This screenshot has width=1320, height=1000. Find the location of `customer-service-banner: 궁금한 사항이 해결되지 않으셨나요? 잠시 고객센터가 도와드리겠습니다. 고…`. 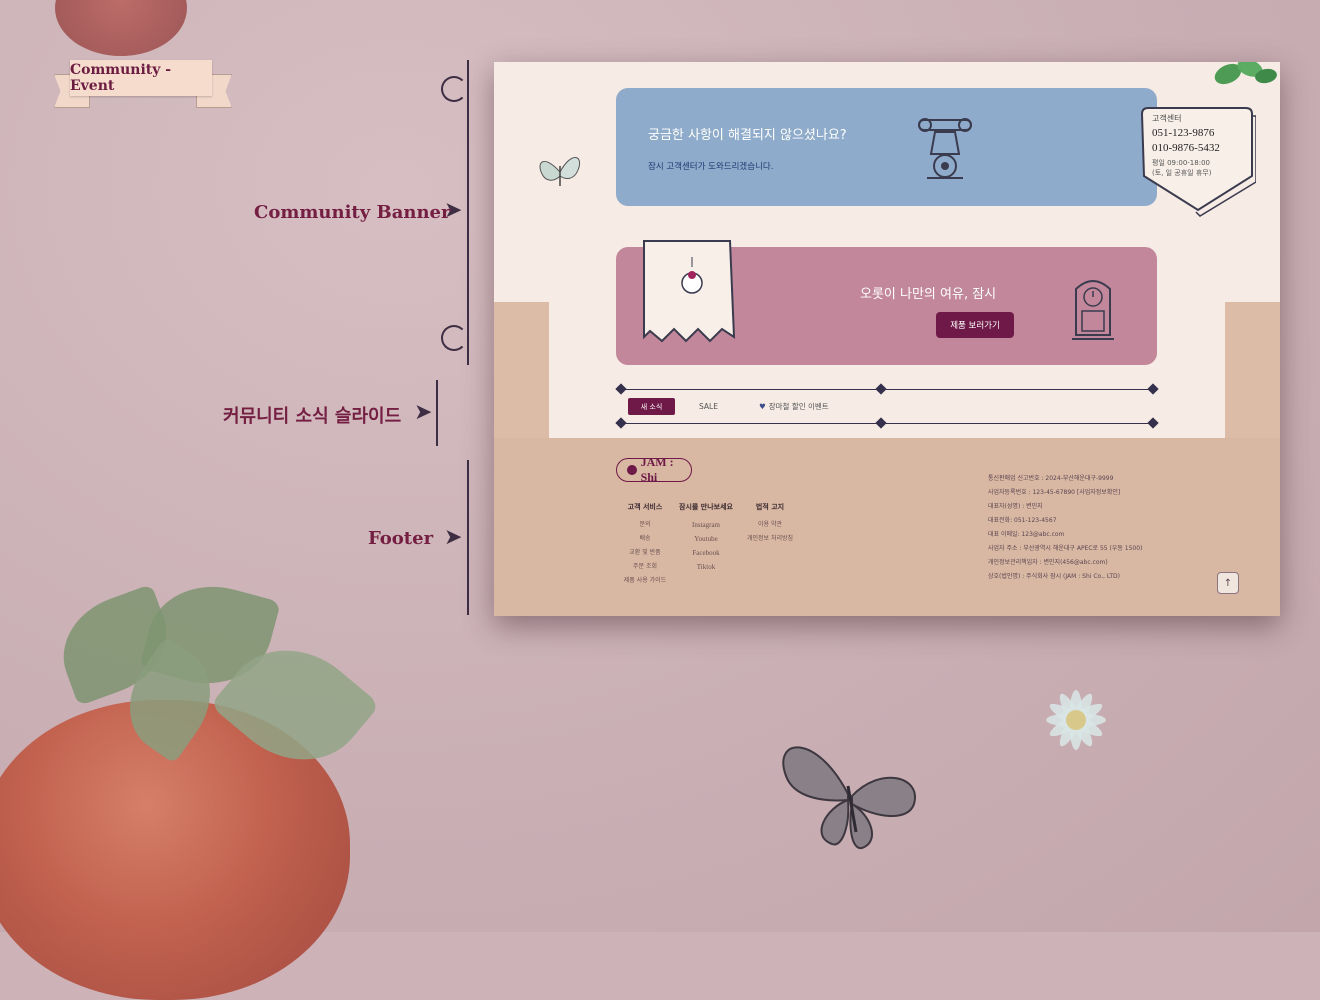

customer-service-banner: 궁금한 사항이 해결되지 않으셨나요? 잠시 고객센터가 도와드리겠습니다. 고… is located at coordinates (936, 152).